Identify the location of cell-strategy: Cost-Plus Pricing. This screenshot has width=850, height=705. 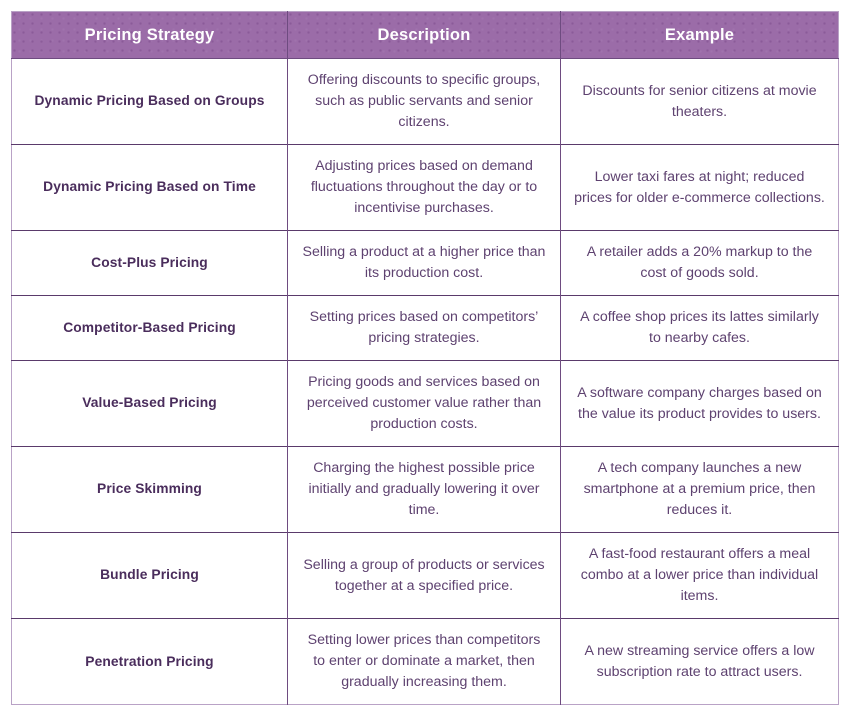
(149, 263).